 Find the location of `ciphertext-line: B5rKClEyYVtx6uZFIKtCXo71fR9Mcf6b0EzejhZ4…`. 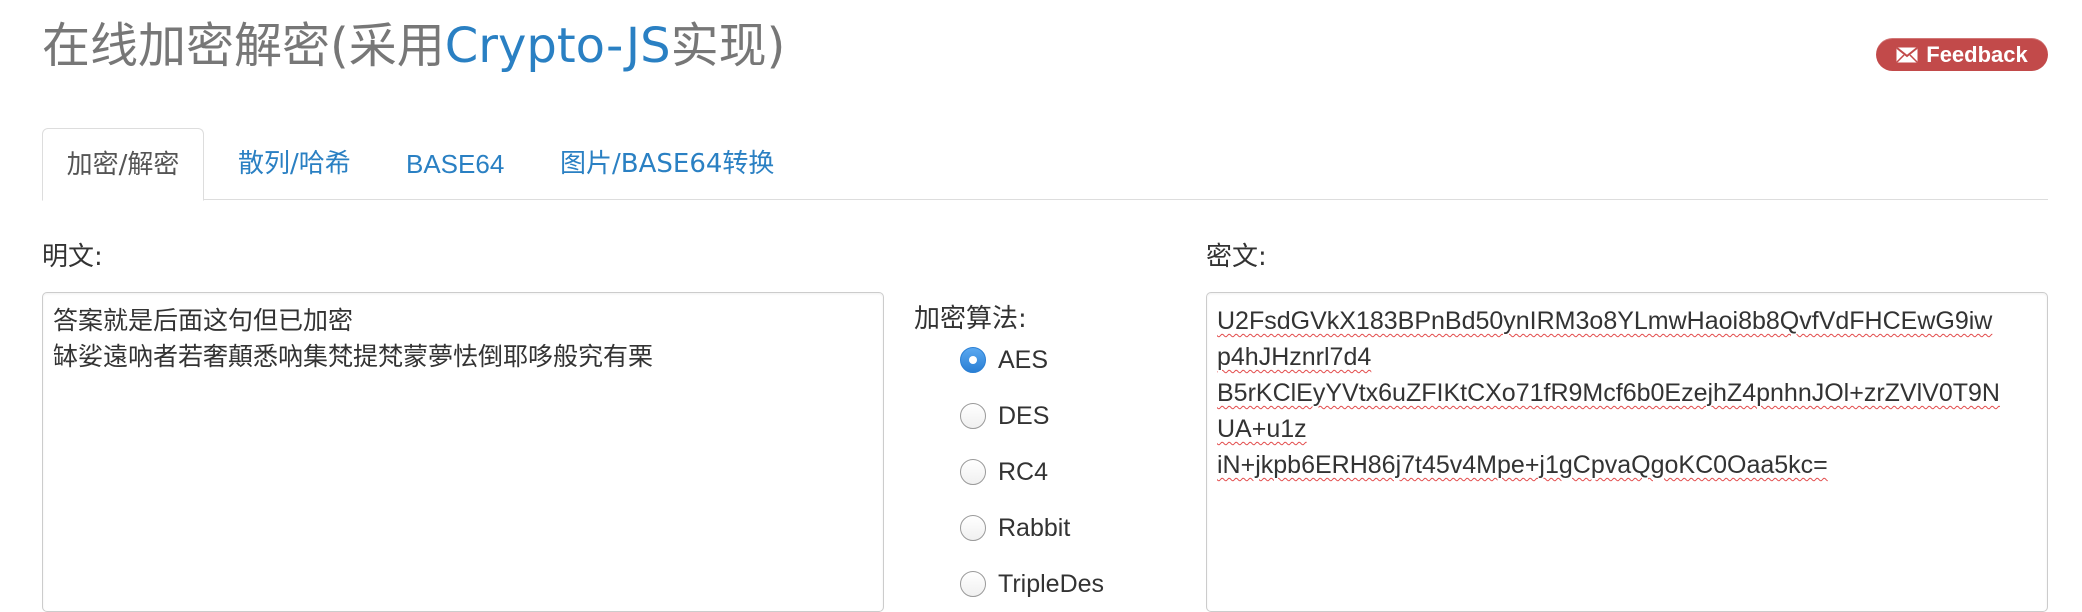

ciphertext-line: B5rKClEyYVtx6uZFIKtCXo71fR9Mcf6b0EzejhZ4… is located at coordinates (1608, 393).